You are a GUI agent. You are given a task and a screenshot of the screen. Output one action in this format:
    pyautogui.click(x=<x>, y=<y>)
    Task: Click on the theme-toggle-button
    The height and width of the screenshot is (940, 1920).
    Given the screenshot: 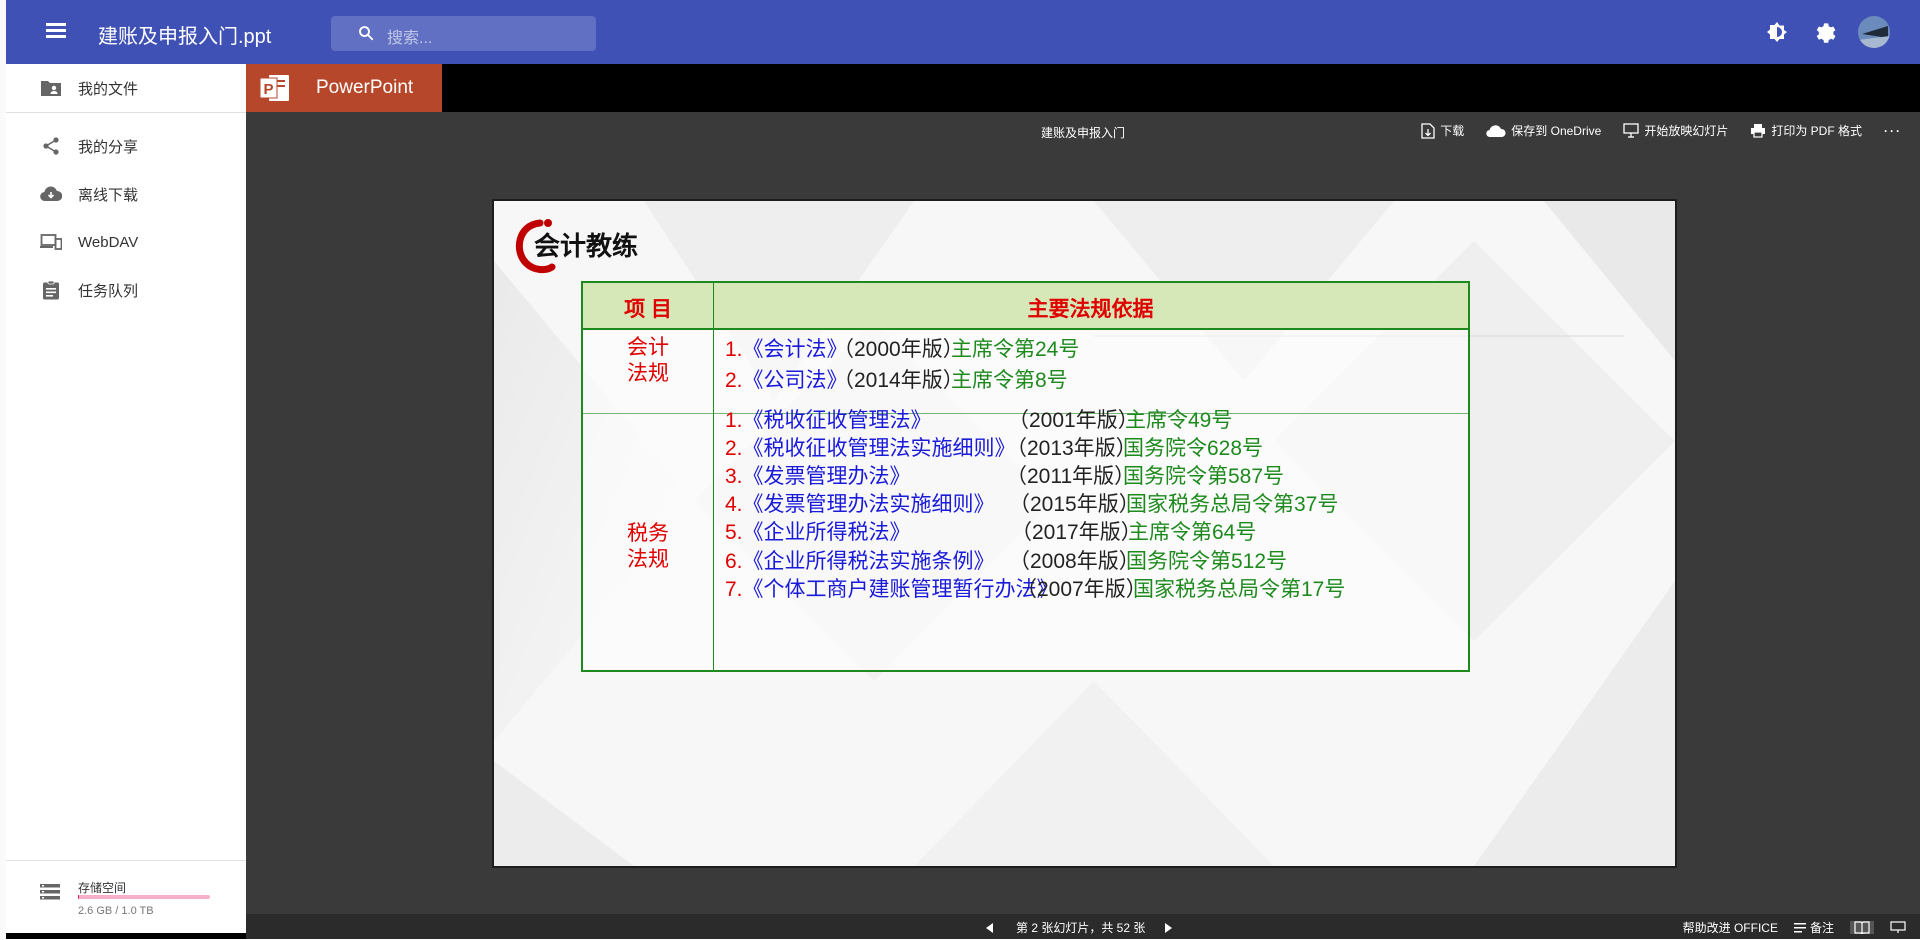 What is the action you would take?
    pyautogui.click(x=1777, y=32)
    